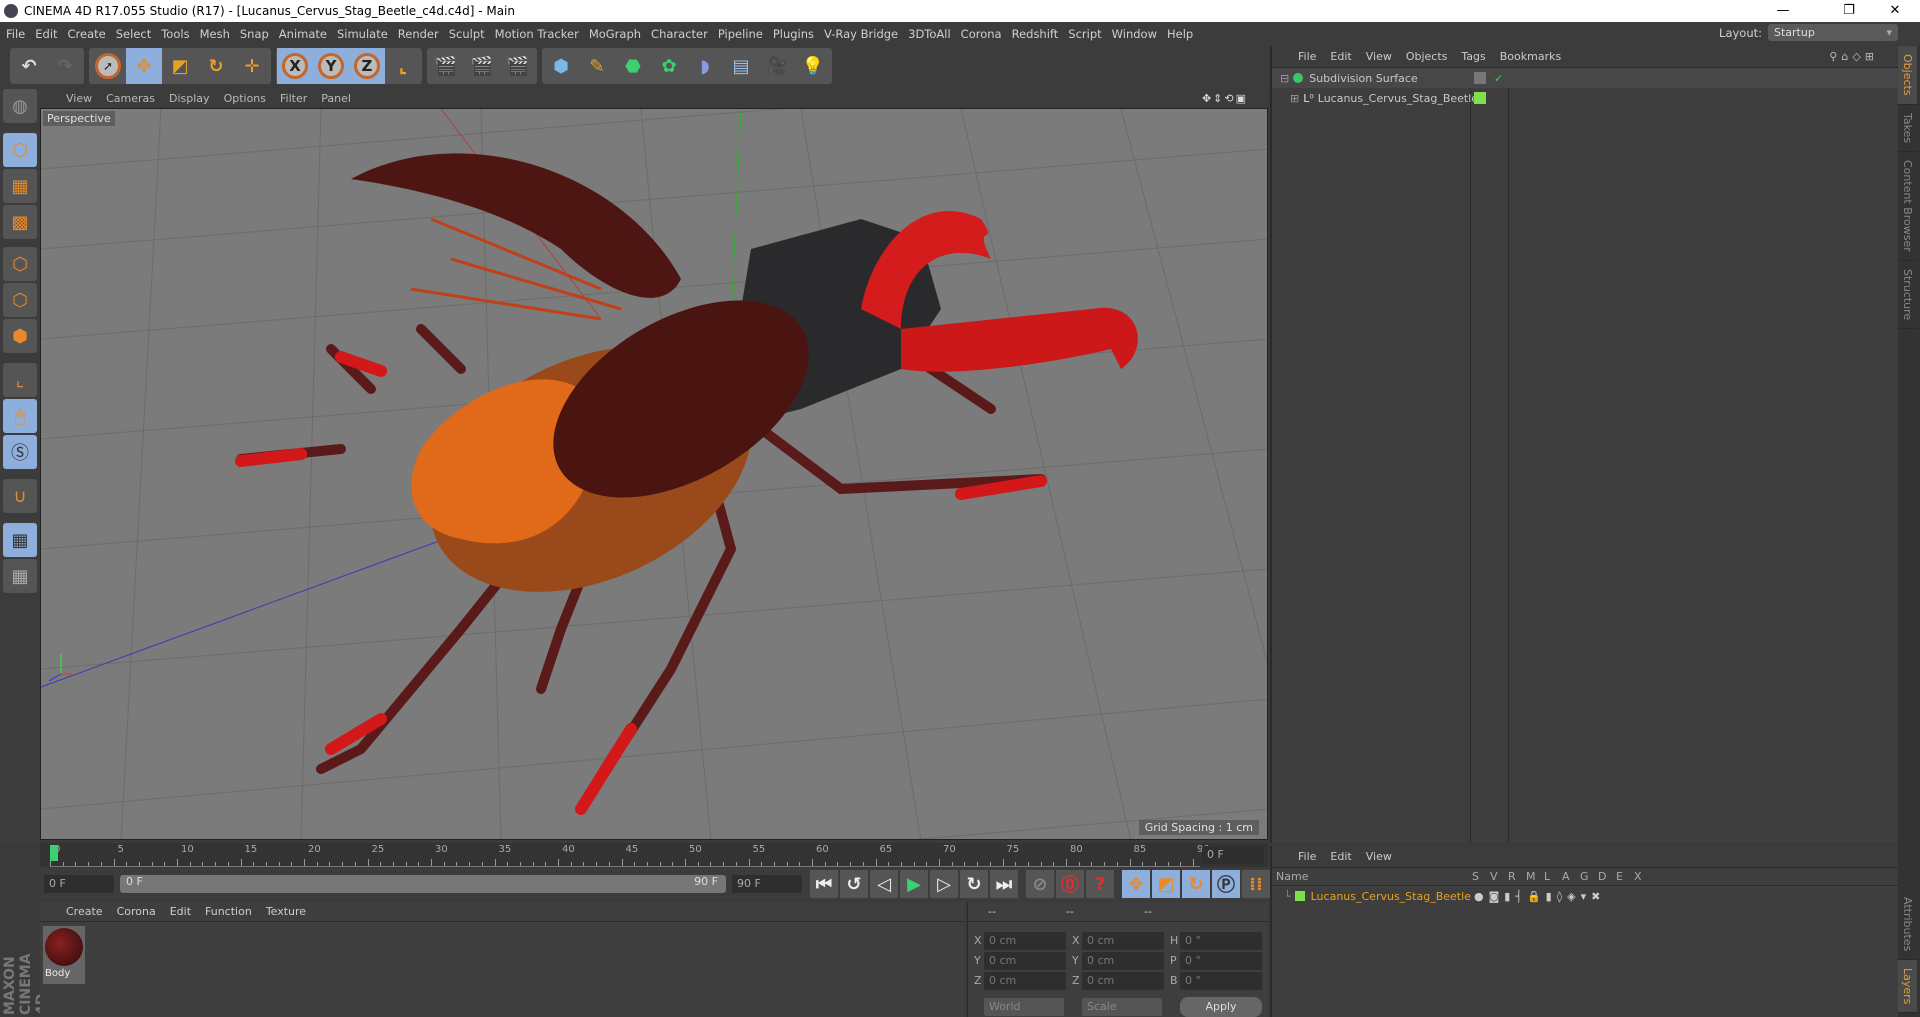 Image resolution: width=1920 pixels, height=1017 pixels. Describe the element at coordinates (1040, 884) in the screenshot. I see `record-keys-icon: ⊘` at that location.